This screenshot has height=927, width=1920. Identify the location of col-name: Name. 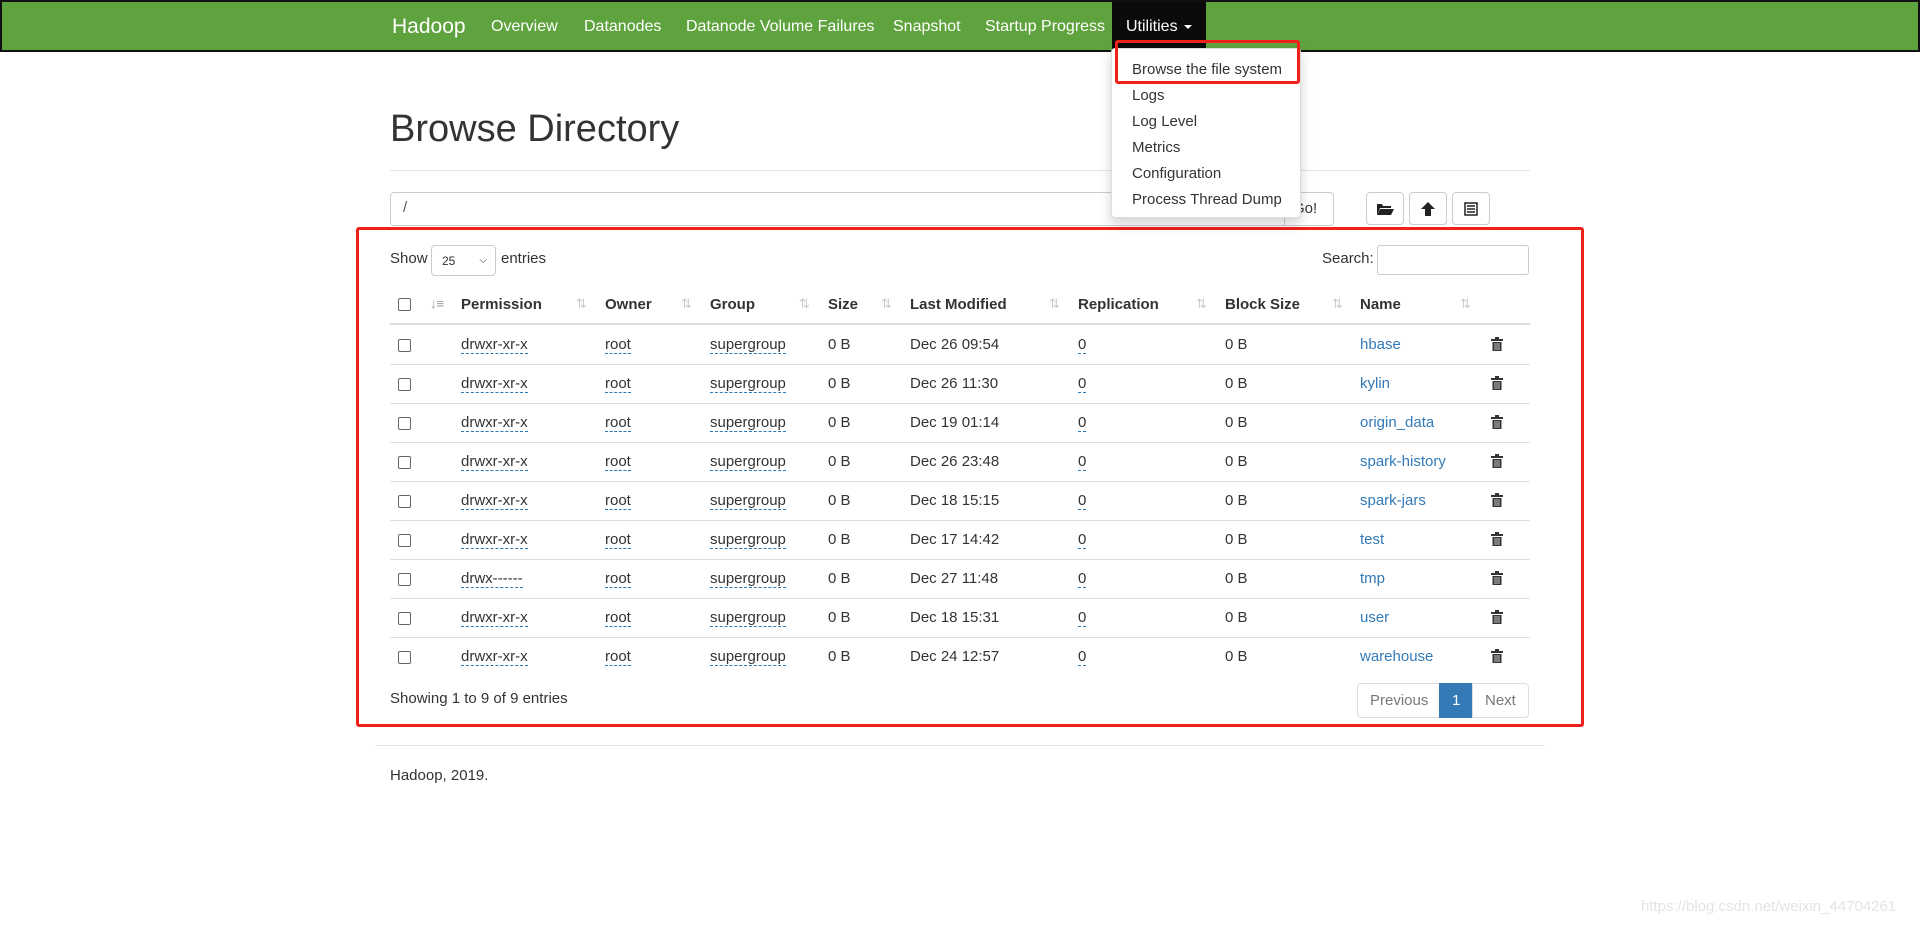
(1380, 304).